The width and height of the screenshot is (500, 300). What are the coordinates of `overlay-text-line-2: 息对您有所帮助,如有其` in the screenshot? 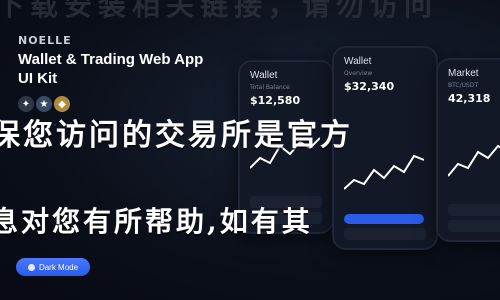 It's located at (156, 221).